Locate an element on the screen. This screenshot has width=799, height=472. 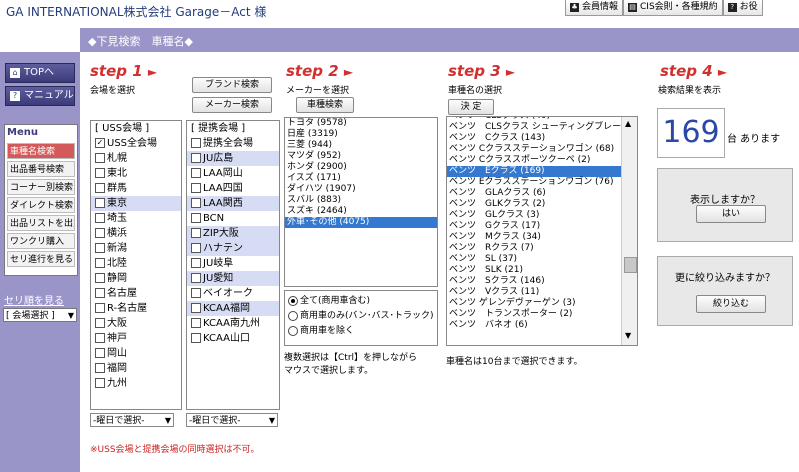
topmenu-item-1: ▤ CIS会則・各種規約 is located at coordinates (673, 8).